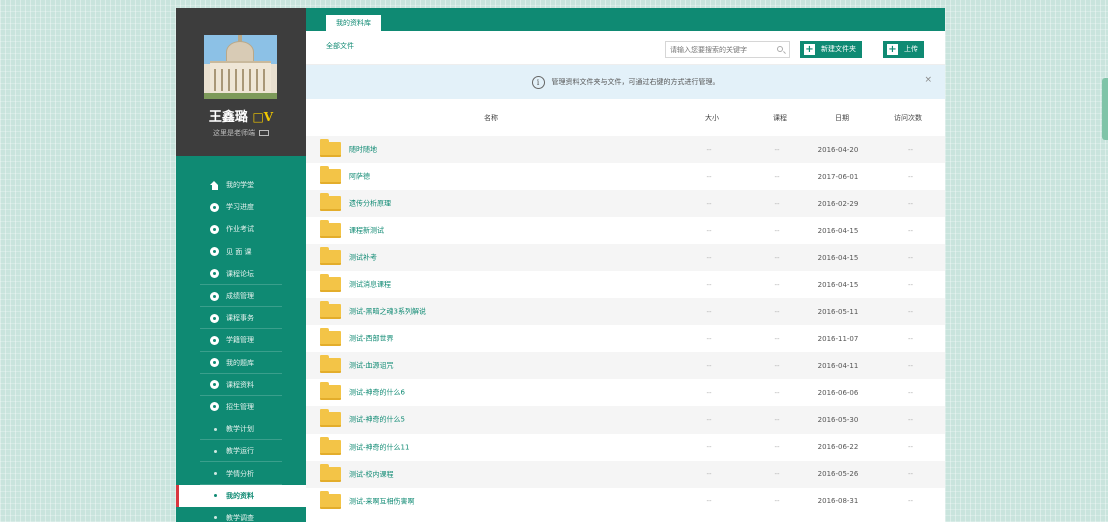  Describe the element at coordinates (241, 429) in the screenshot. I see `sidebar-item: 教学计划` at that location.